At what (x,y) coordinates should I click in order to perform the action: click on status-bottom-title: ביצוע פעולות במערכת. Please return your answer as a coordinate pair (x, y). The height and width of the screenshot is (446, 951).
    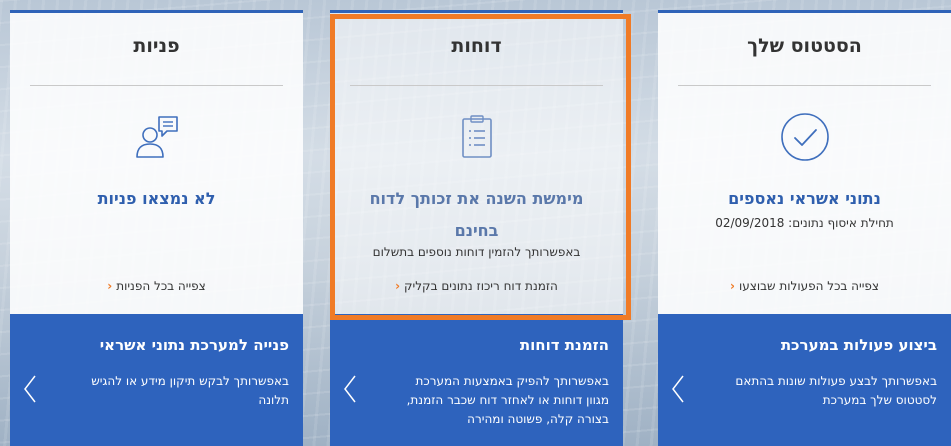
    Looking at the image, I should click on (858, 345).